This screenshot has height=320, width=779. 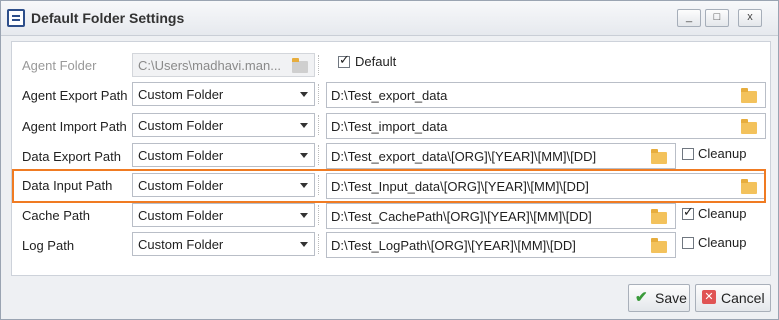 What do you see at coordinates (16, 18) in the screenshot?
I see `app-icon` at bounding box center [16, 18].